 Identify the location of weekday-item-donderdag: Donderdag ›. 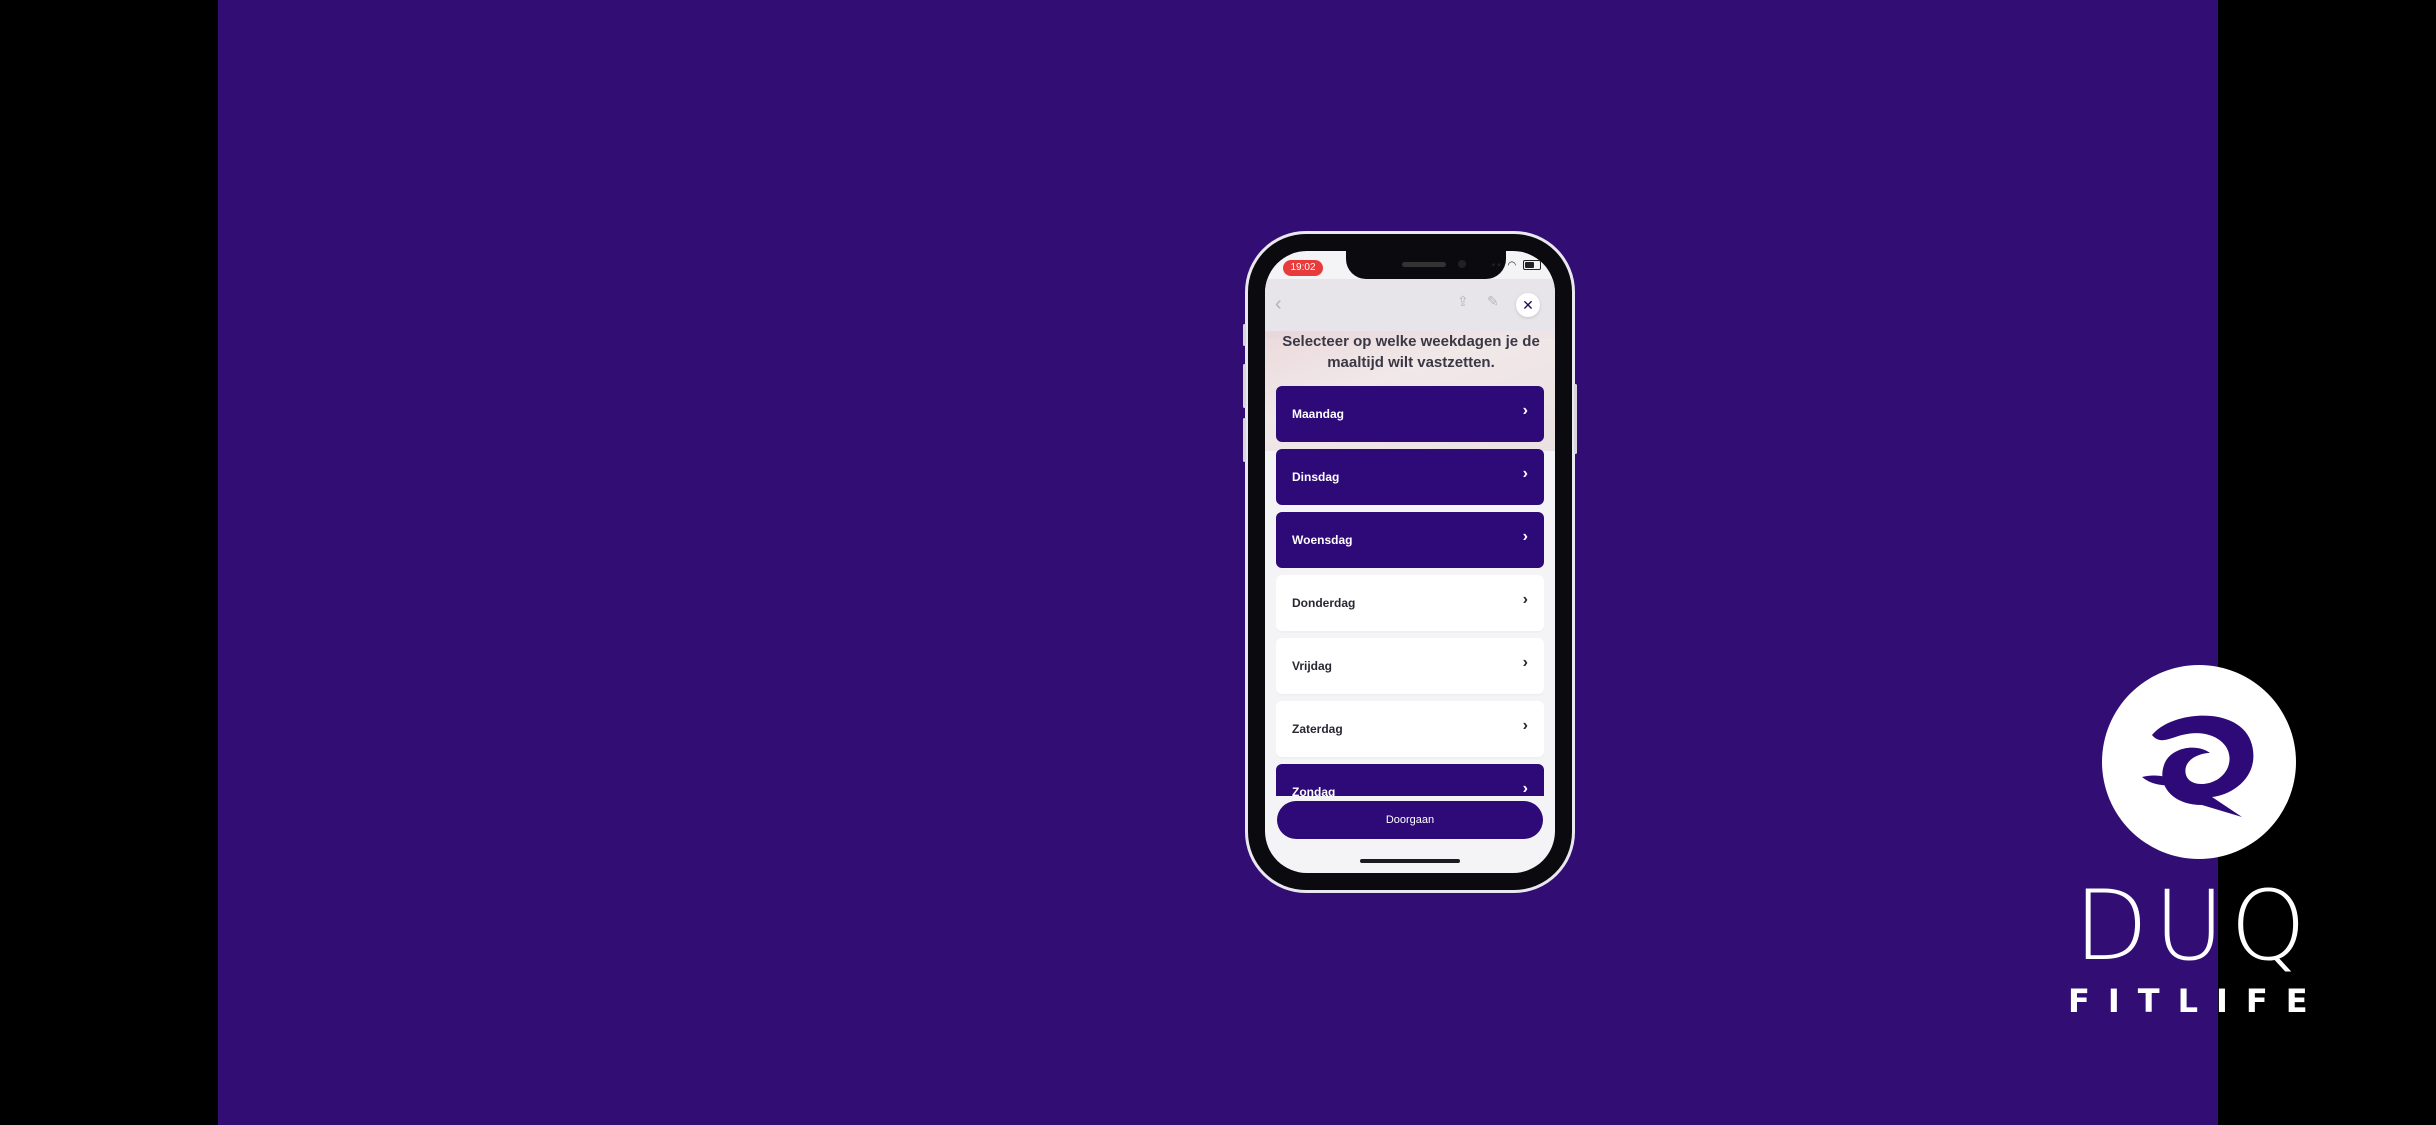
(1410, 603).